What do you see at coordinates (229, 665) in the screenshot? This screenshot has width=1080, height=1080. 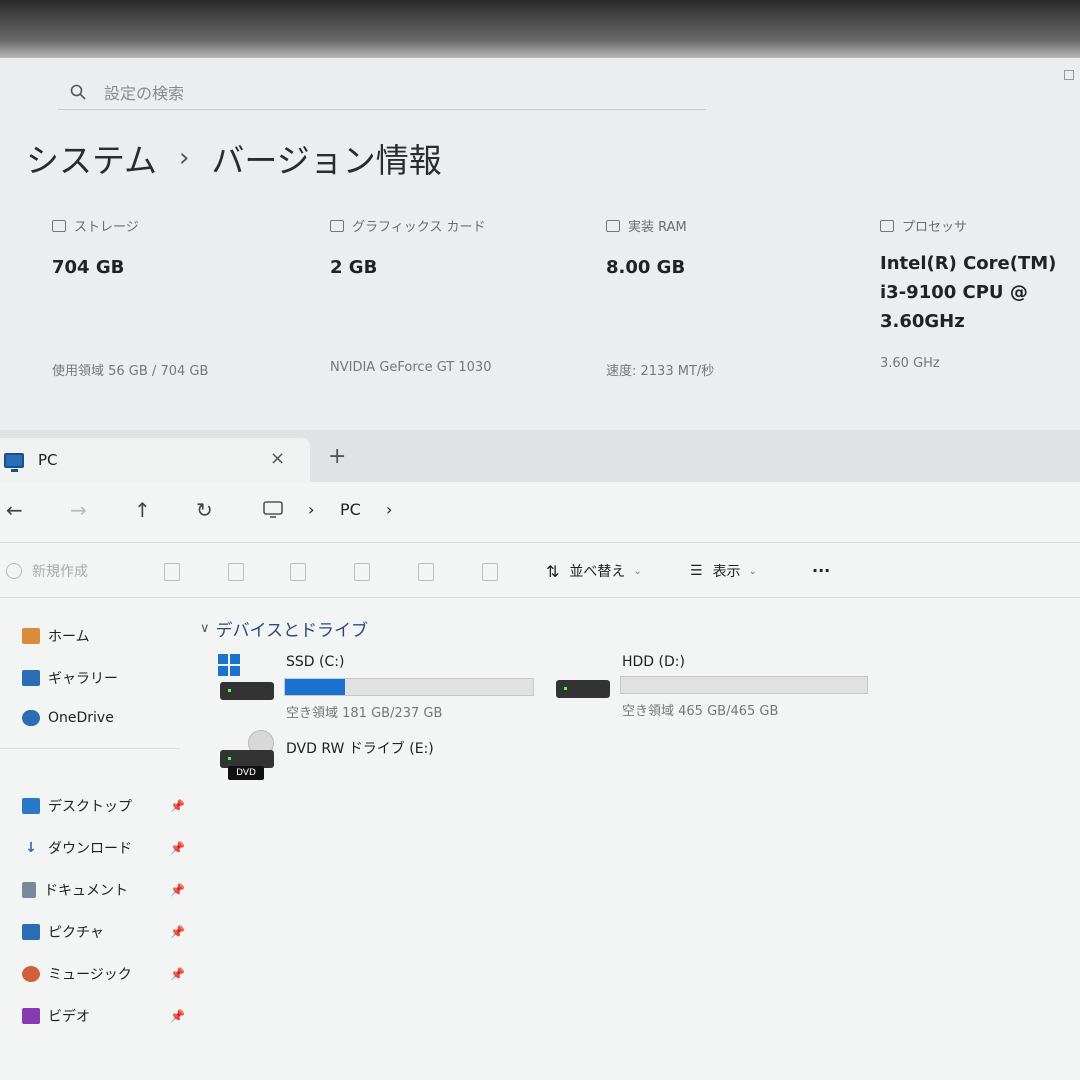 I see `windows-logo-icon` at bounding box center [229, 665].